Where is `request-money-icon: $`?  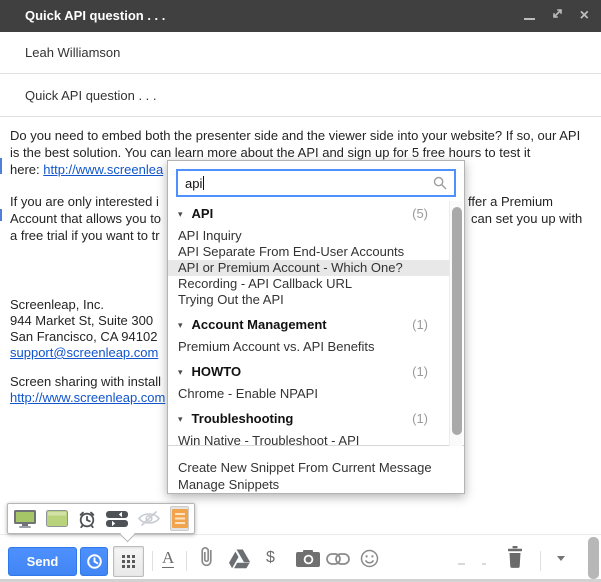
request-money-icon: $ is located at coordinates (270, 558).